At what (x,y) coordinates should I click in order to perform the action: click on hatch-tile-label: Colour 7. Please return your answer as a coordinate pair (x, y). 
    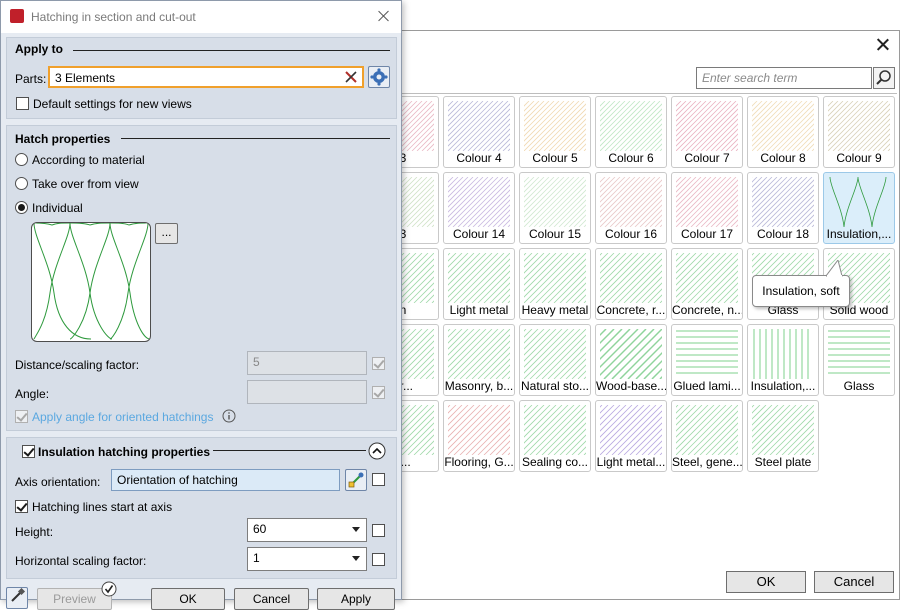
    Looking at the image, I should click on (707, 158).